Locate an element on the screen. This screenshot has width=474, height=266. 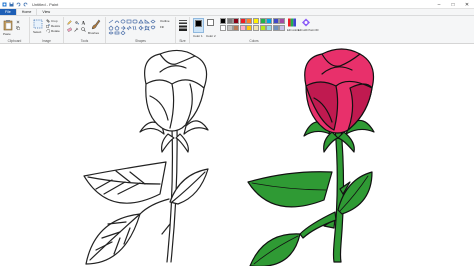
clipboard-group: Paste Clipboard is located at coordinates (15, 30).